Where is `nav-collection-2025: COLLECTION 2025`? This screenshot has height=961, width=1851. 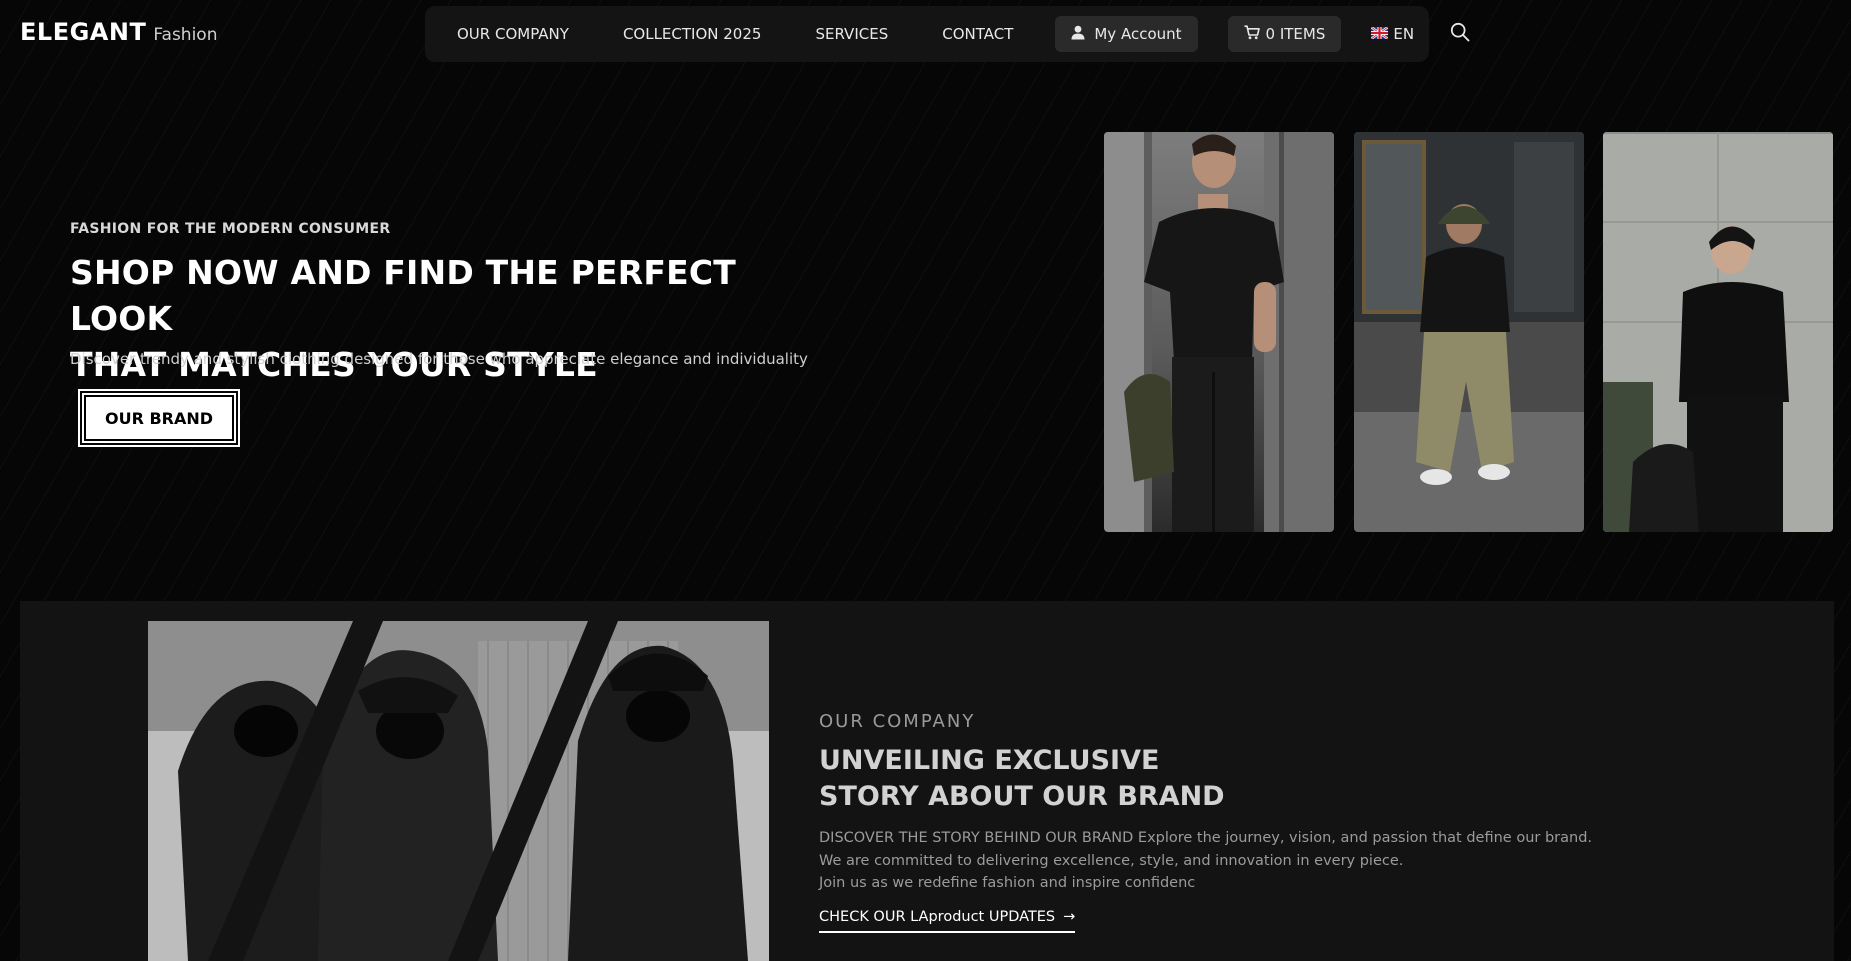 nav-collection-2025: COLLECTION 2025 is located at coordinates (692, 34).